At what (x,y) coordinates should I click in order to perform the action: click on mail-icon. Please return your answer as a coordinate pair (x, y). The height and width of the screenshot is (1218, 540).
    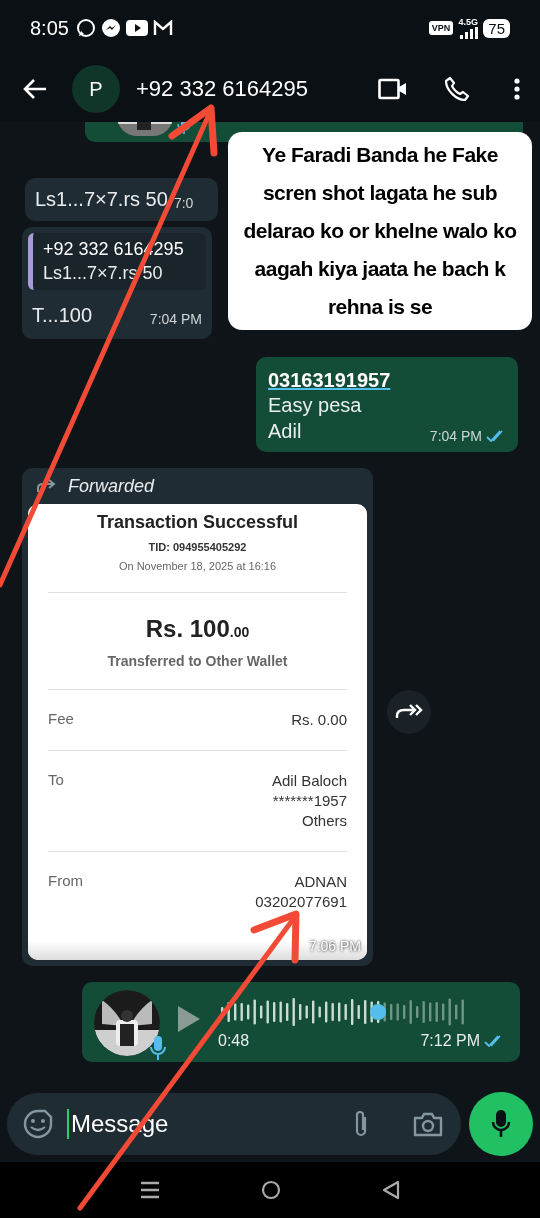
    Looking at the image, I should click on (162, 28).